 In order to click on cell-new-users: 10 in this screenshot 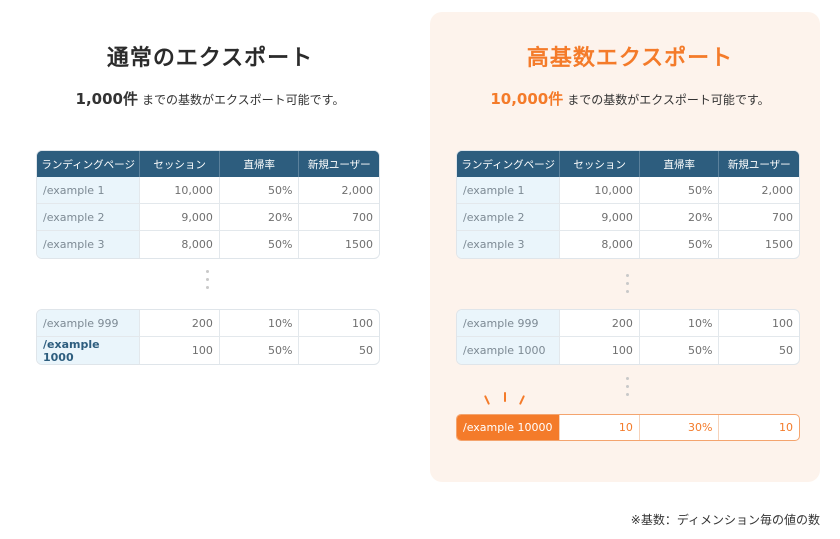, I will do `click(786, 427)`.